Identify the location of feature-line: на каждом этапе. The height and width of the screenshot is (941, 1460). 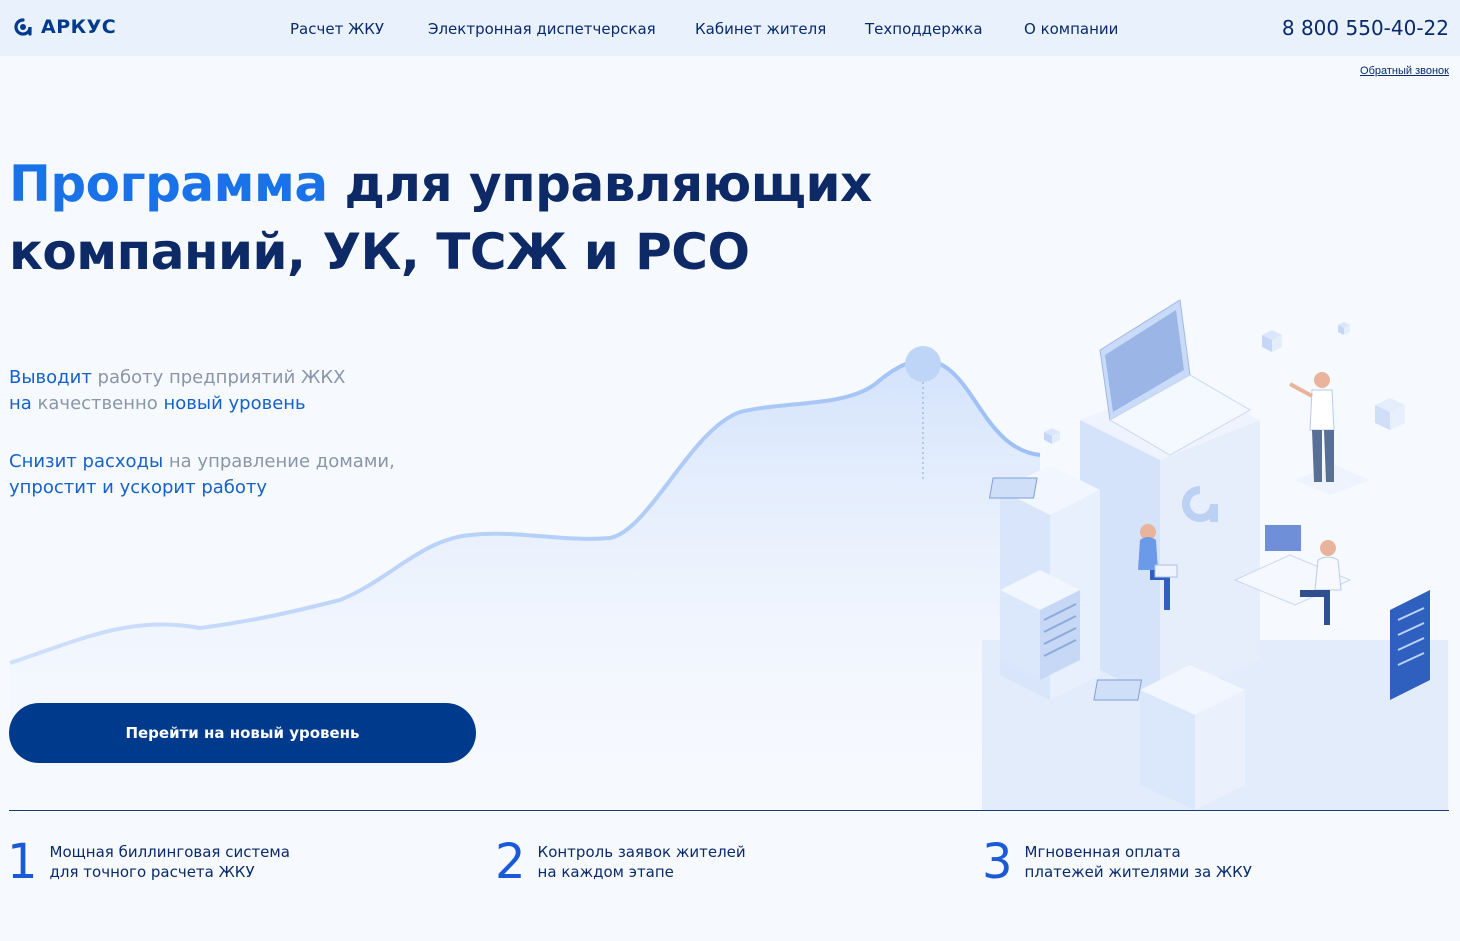
(605, 872).